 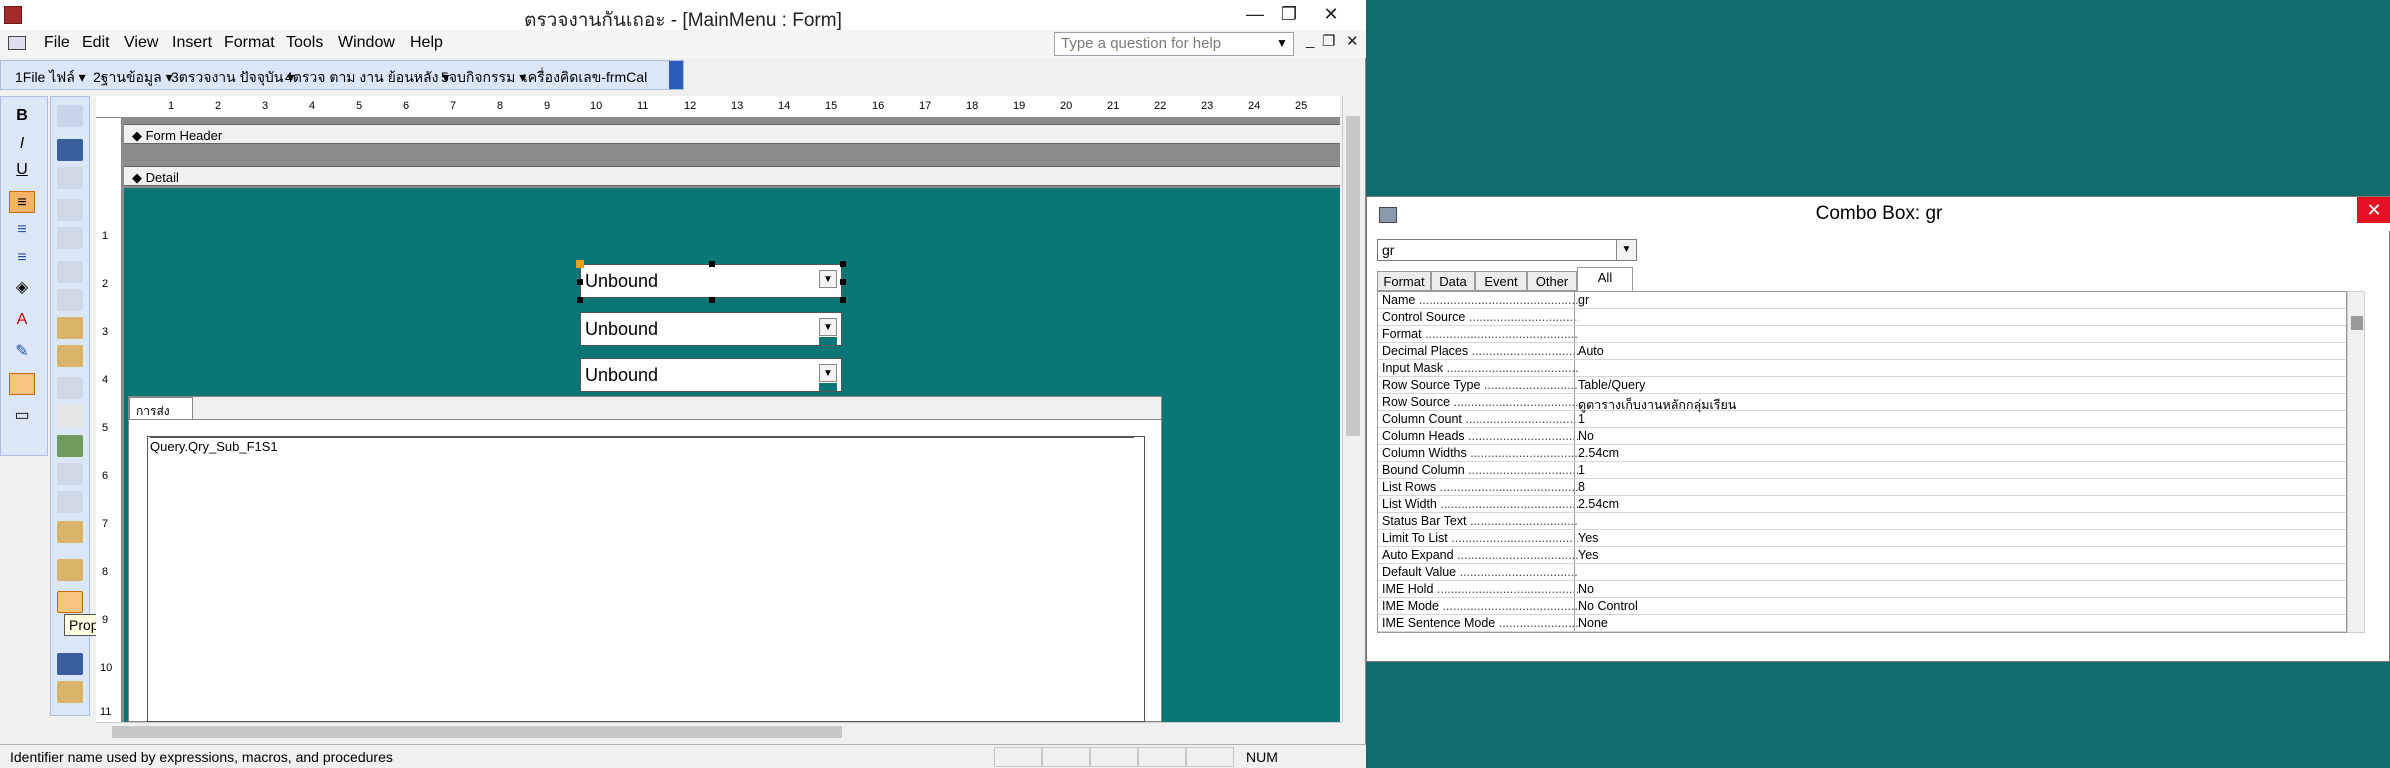 I want to click on property-row: Control Source, so click(x=1862, y=317).